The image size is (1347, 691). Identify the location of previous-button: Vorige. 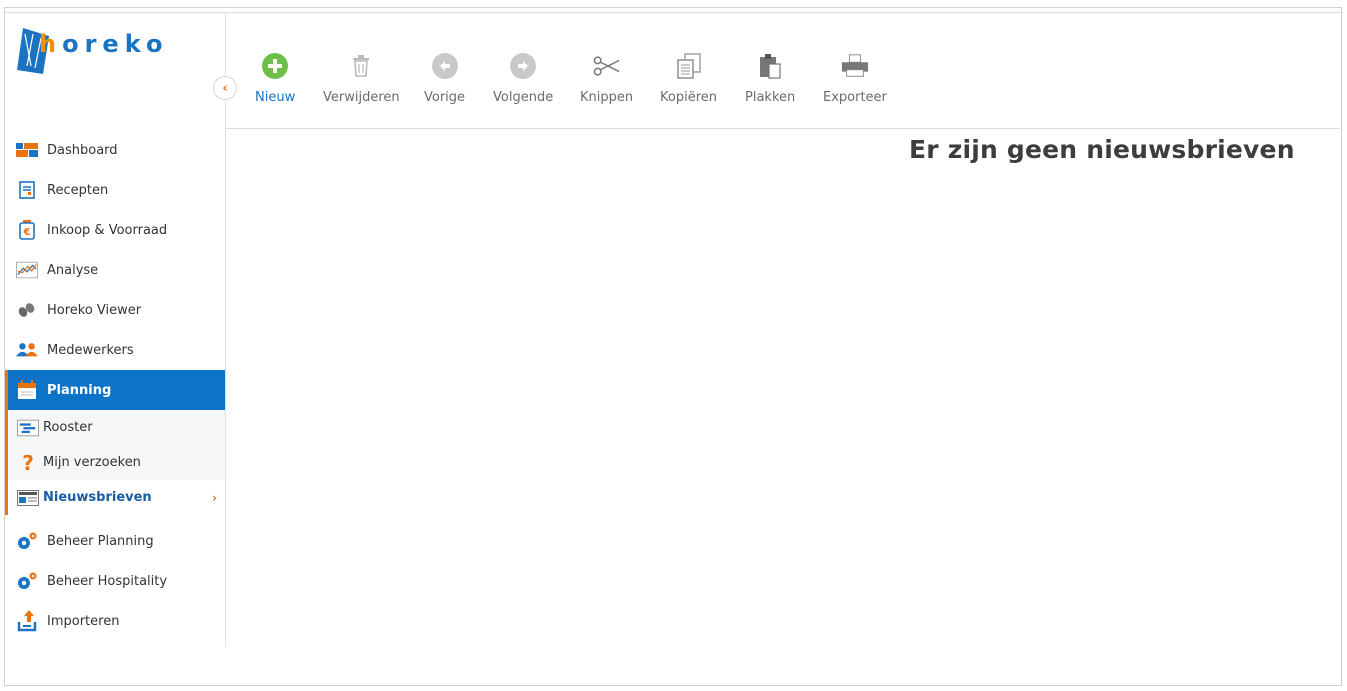
(444, 78).